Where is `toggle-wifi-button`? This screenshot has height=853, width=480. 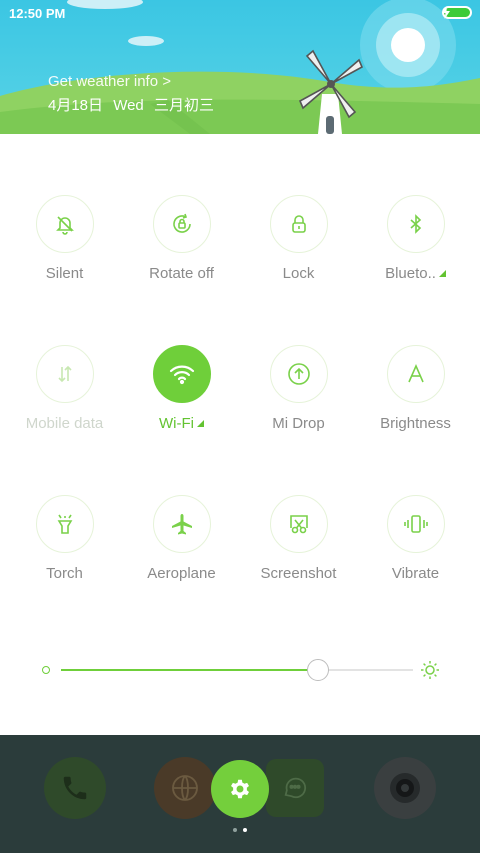
toggle-wifi-button is located at coordinates (181, 374).